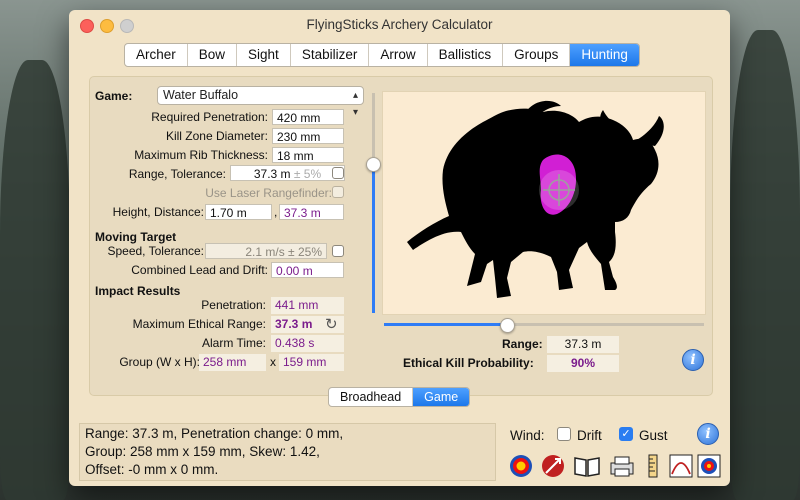 This screenshot has width=800, height=500. What do you see at coordinates (331, 324) in the screenshot?
I see `refresh-icon: ↻` at bounding box center [331, 324].